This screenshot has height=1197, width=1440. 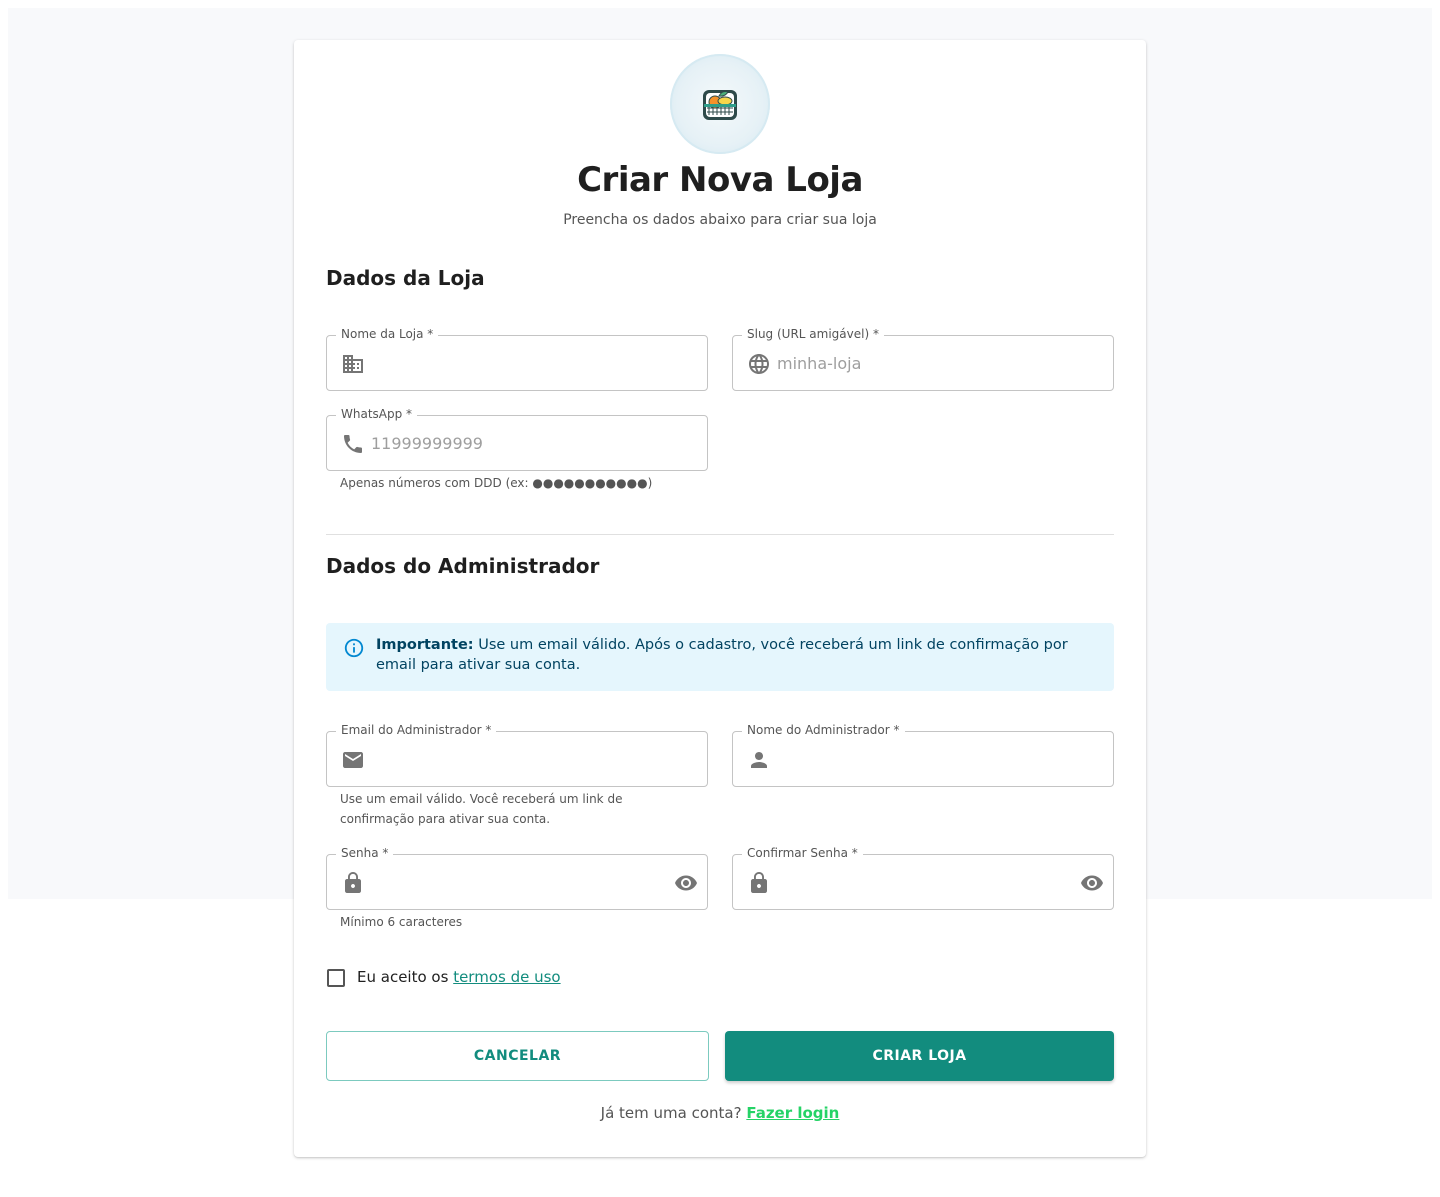 I want to click on admin-email-label: Email do Administrador *, so click(x=416, y=730).